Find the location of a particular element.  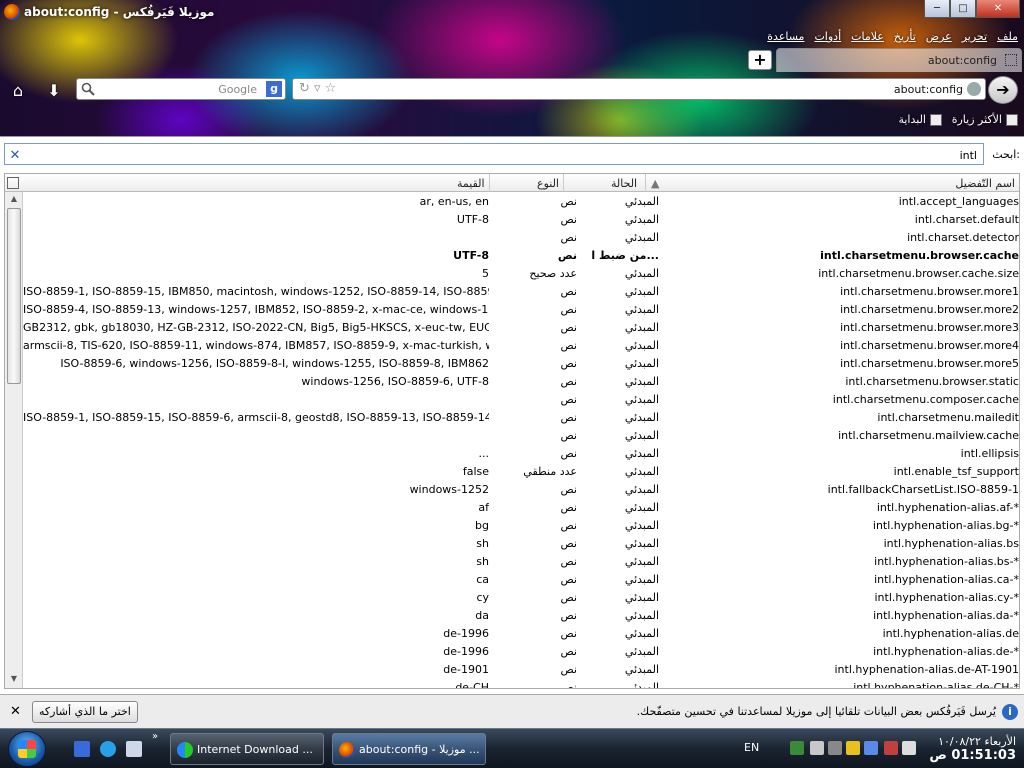

close-notification-icon: ✕ is located at coordinates (15, 711).